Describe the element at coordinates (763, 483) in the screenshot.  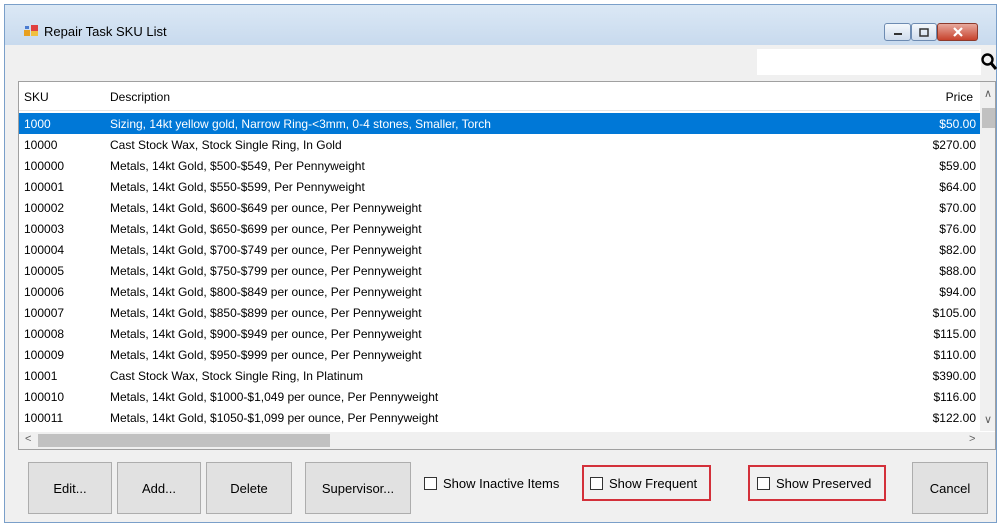
I see `show-preserved-box` at that location.